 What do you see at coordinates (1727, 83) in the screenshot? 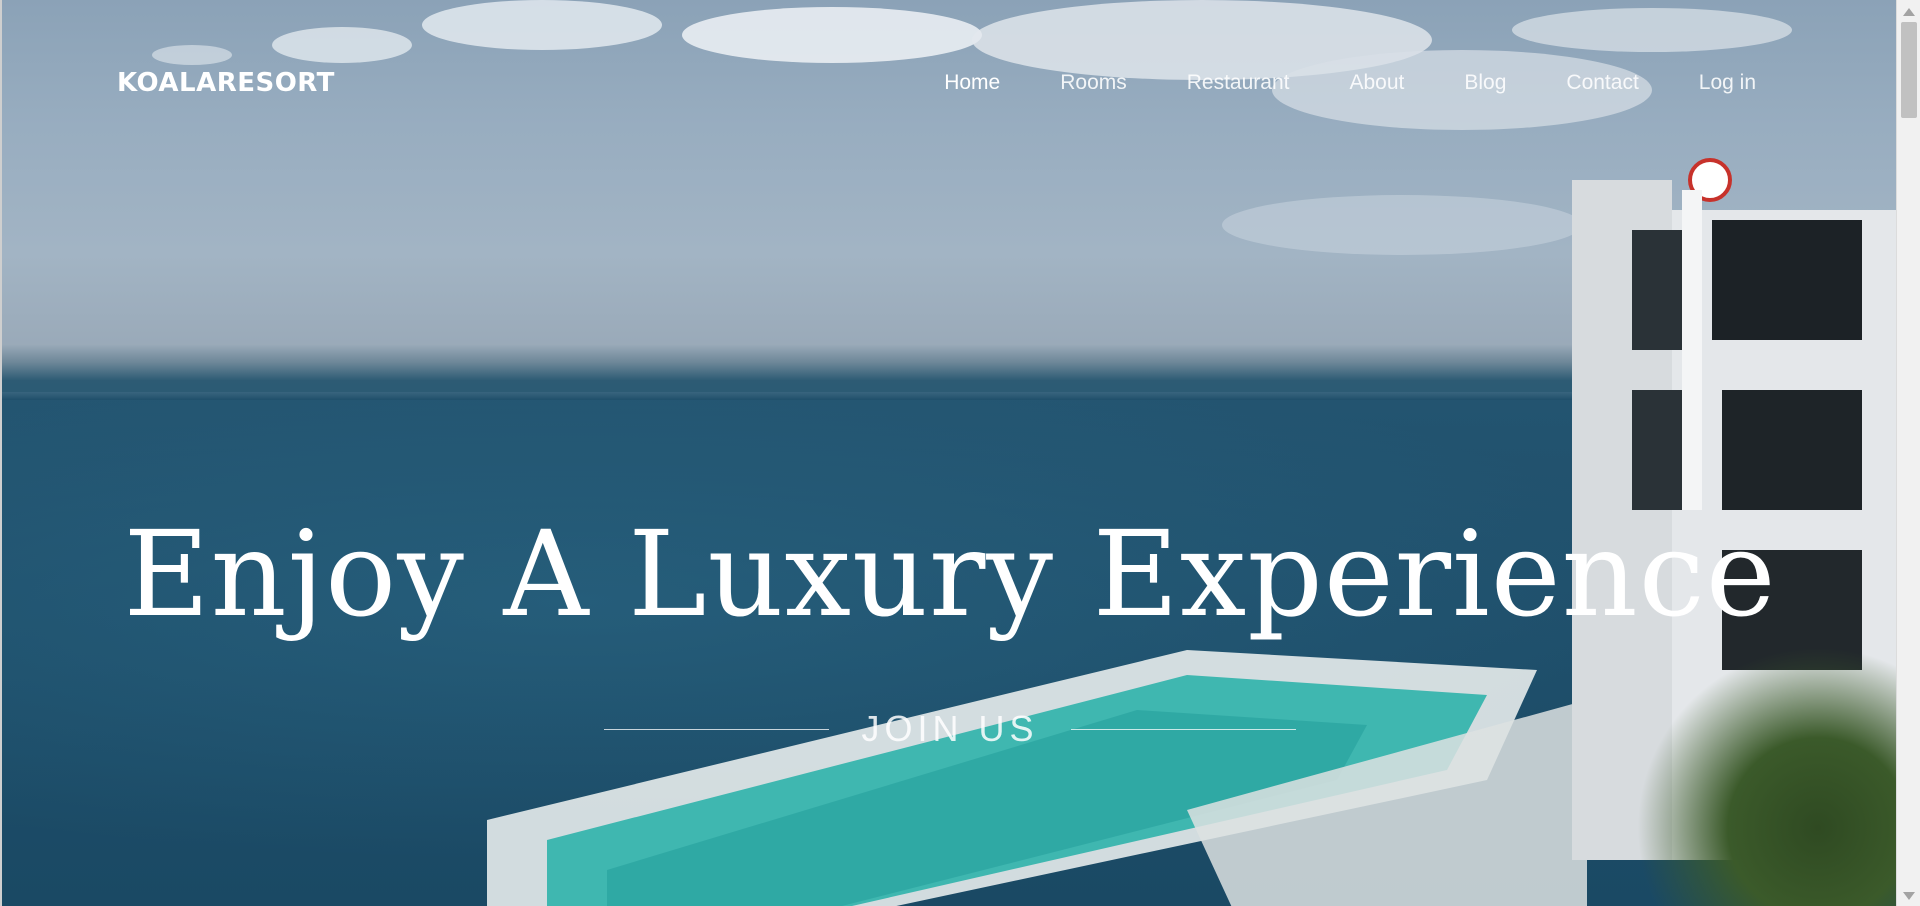
I see `nav-item-login: Log in` at bounding box center [1727, 83].